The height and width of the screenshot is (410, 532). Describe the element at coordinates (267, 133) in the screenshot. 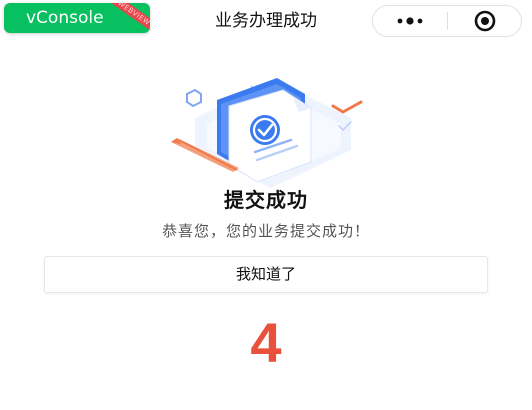

I see `document-check-illustration` at that location.